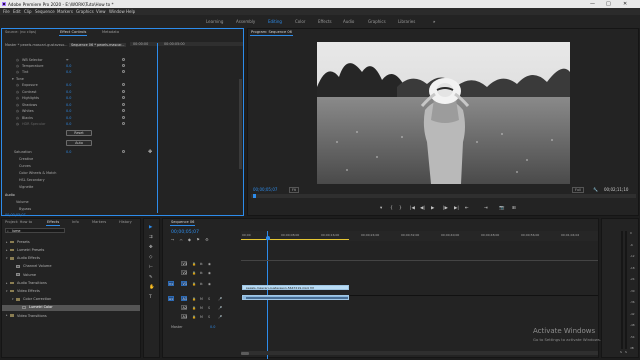 This screenshot has height=360, width=640. I want to click on timeline-scroll-thumb, so click(245, 353).